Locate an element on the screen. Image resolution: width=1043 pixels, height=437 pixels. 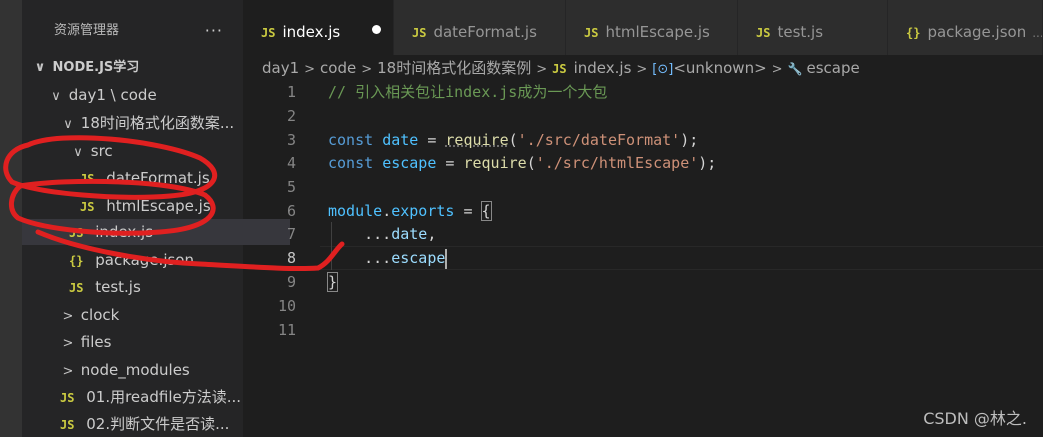
tree-file-package-json: {} package.json is located at coordinates (156, 260).